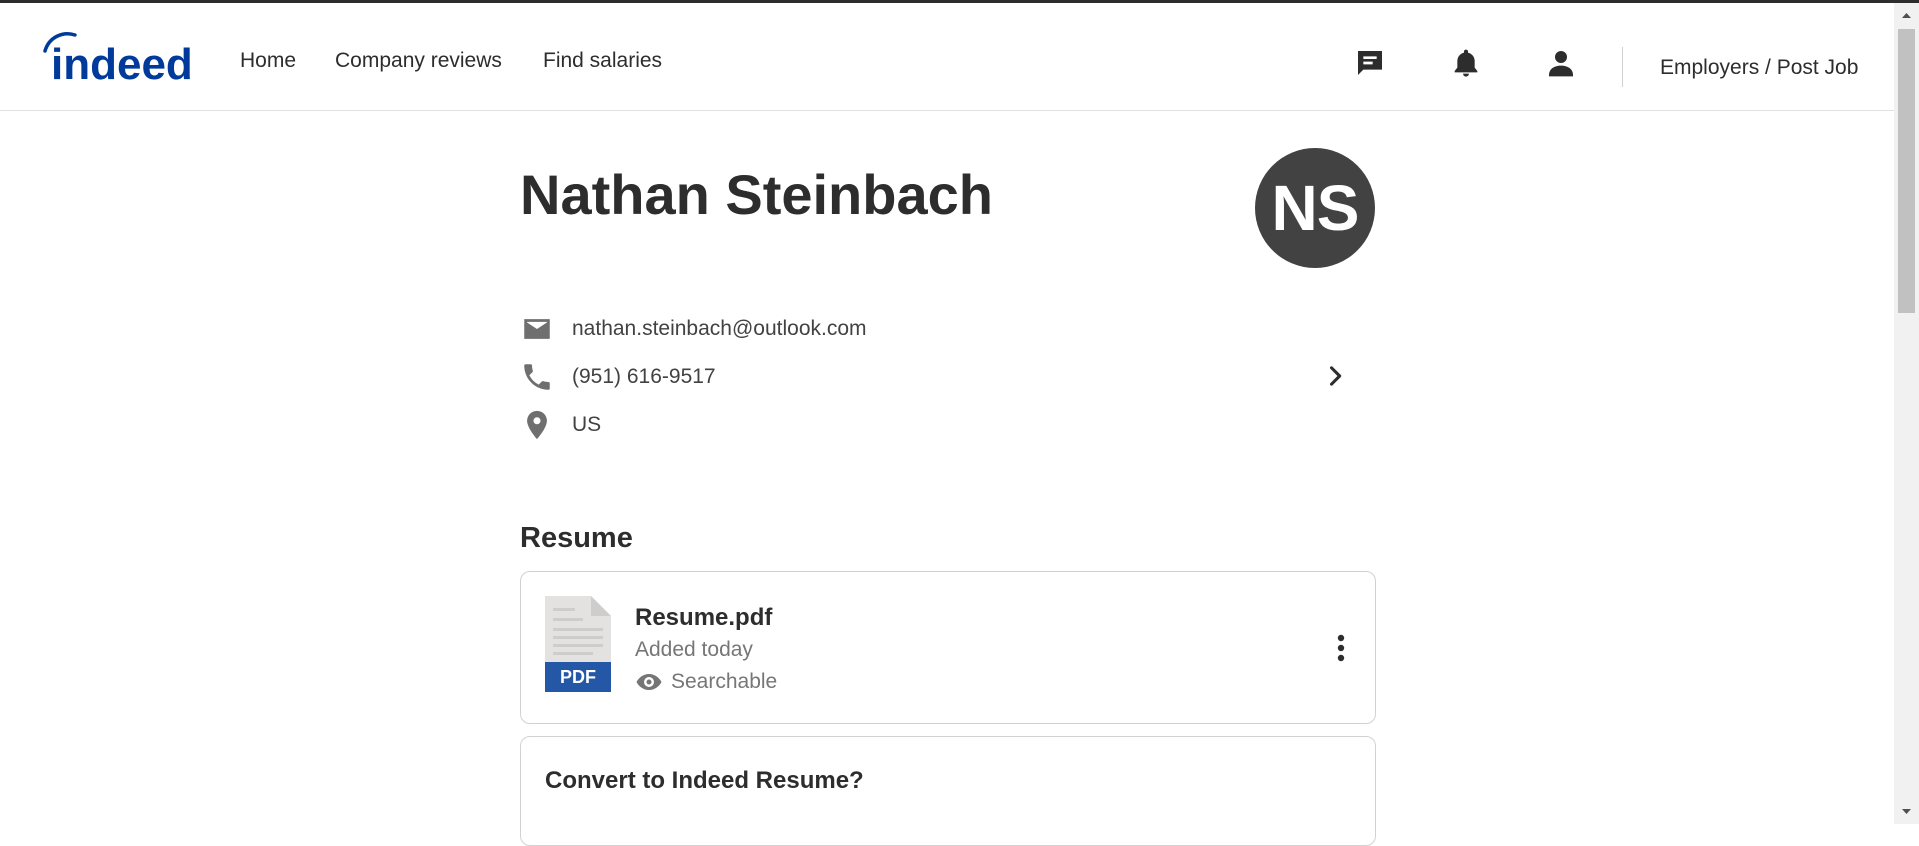  I want to click on nav-company-reviews: Company reviews, so click(418, 61).